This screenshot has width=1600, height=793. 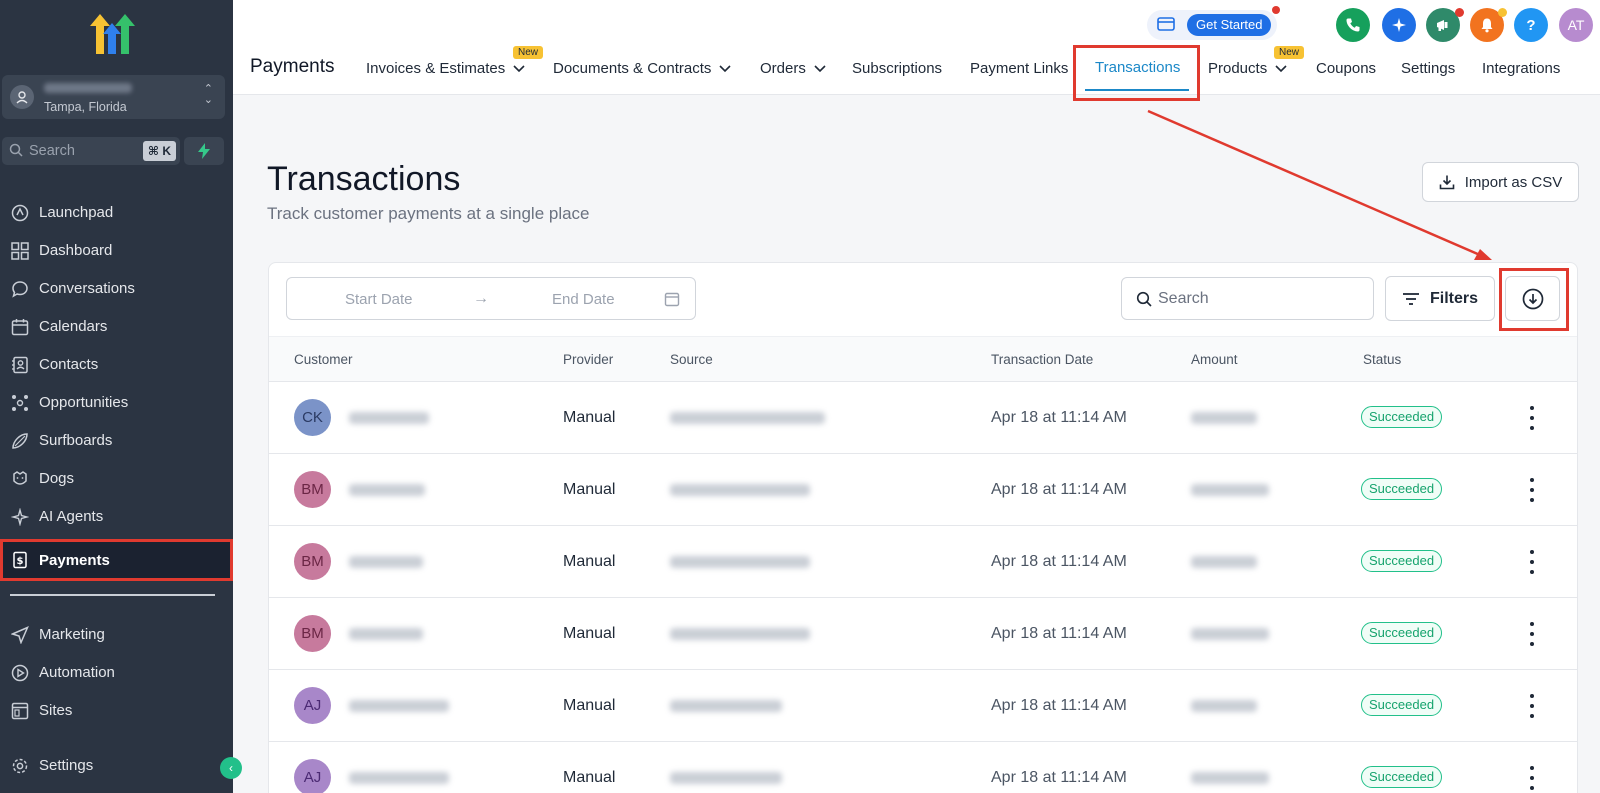 What do you see at coordinates (116, 250) in the screenshot?
I see `sidebar-item-dashboard: Dashboard` at bounding box center [116, 250].